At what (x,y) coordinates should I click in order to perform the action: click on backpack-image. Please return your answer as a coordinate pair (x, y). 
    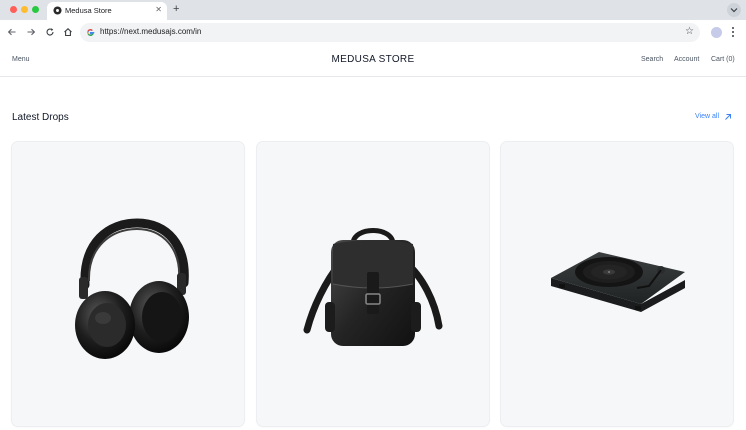
    Looking at the image, I should click on (373, 287).